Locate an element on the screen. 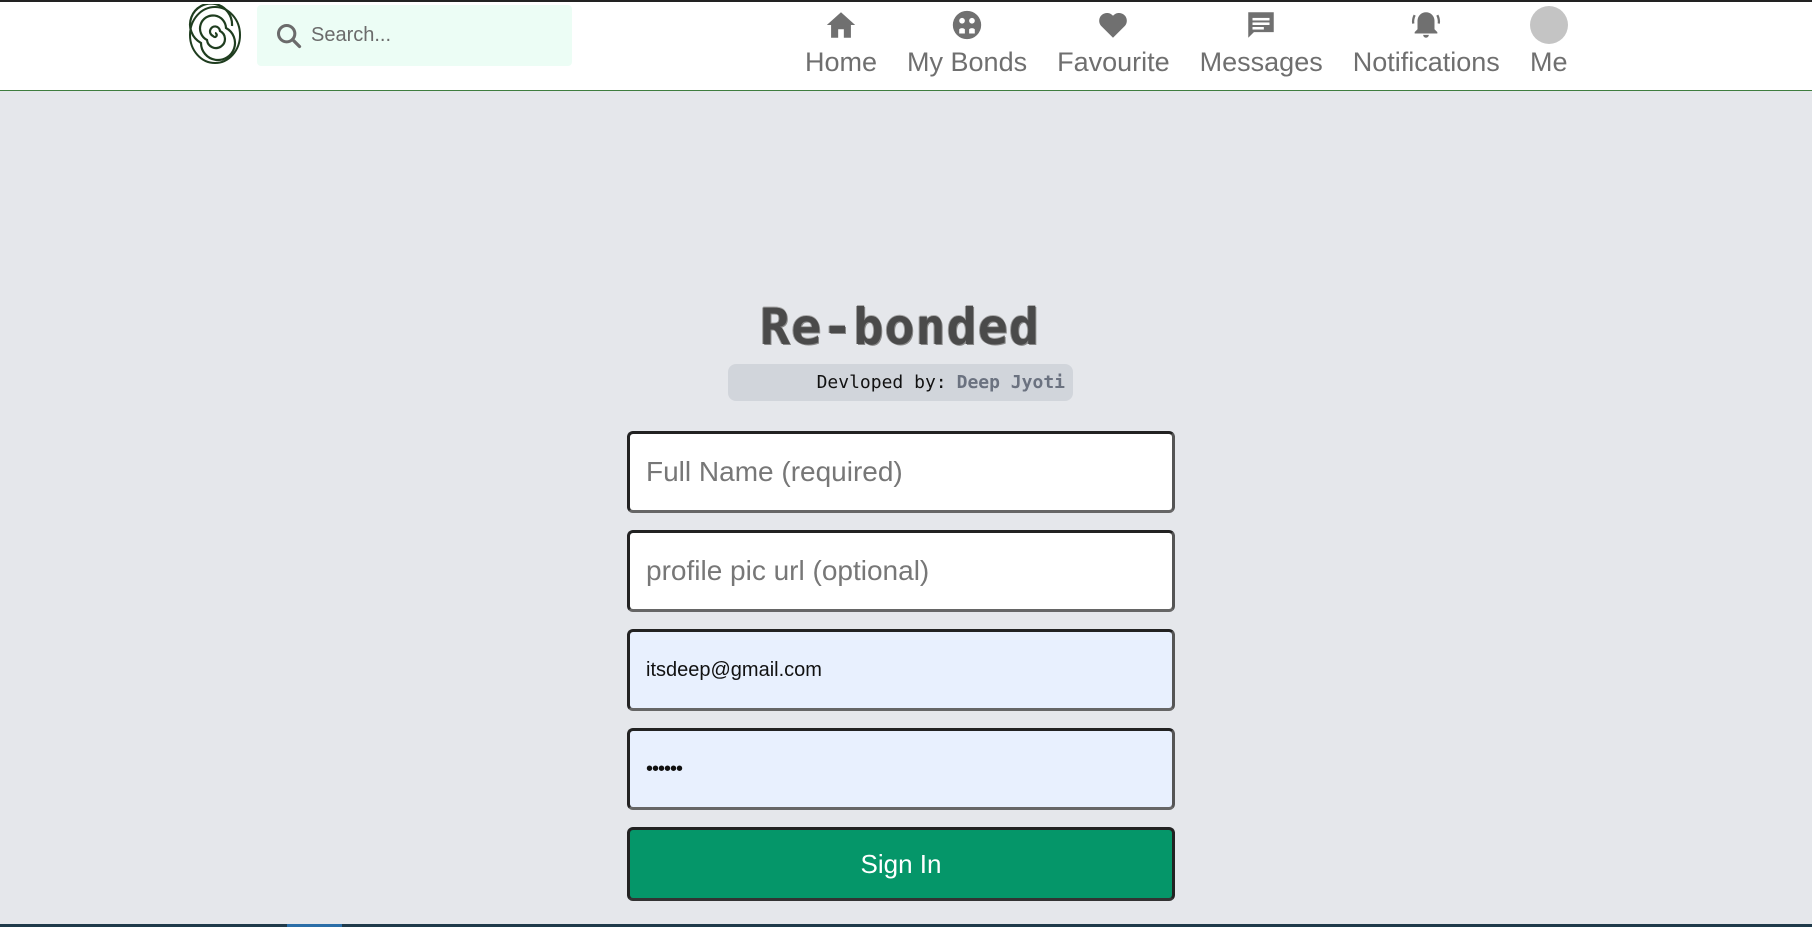 The image size is (1812, 927). developer-credit-label: Devloped by: is located at coordinates (881, 382).